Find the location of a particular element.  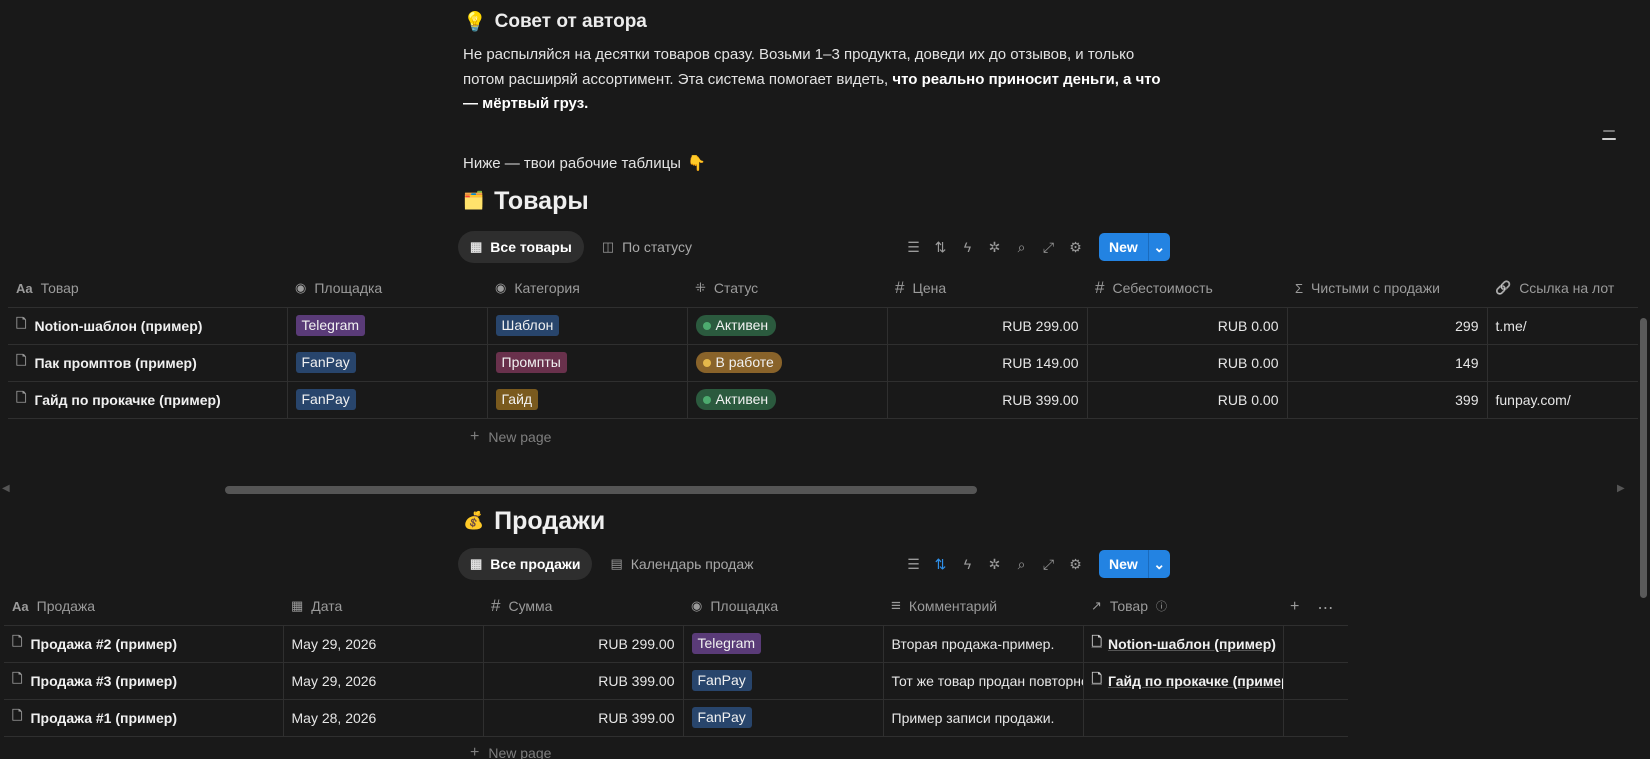

add-column-icon: + is located at coordinates (1294, 608).